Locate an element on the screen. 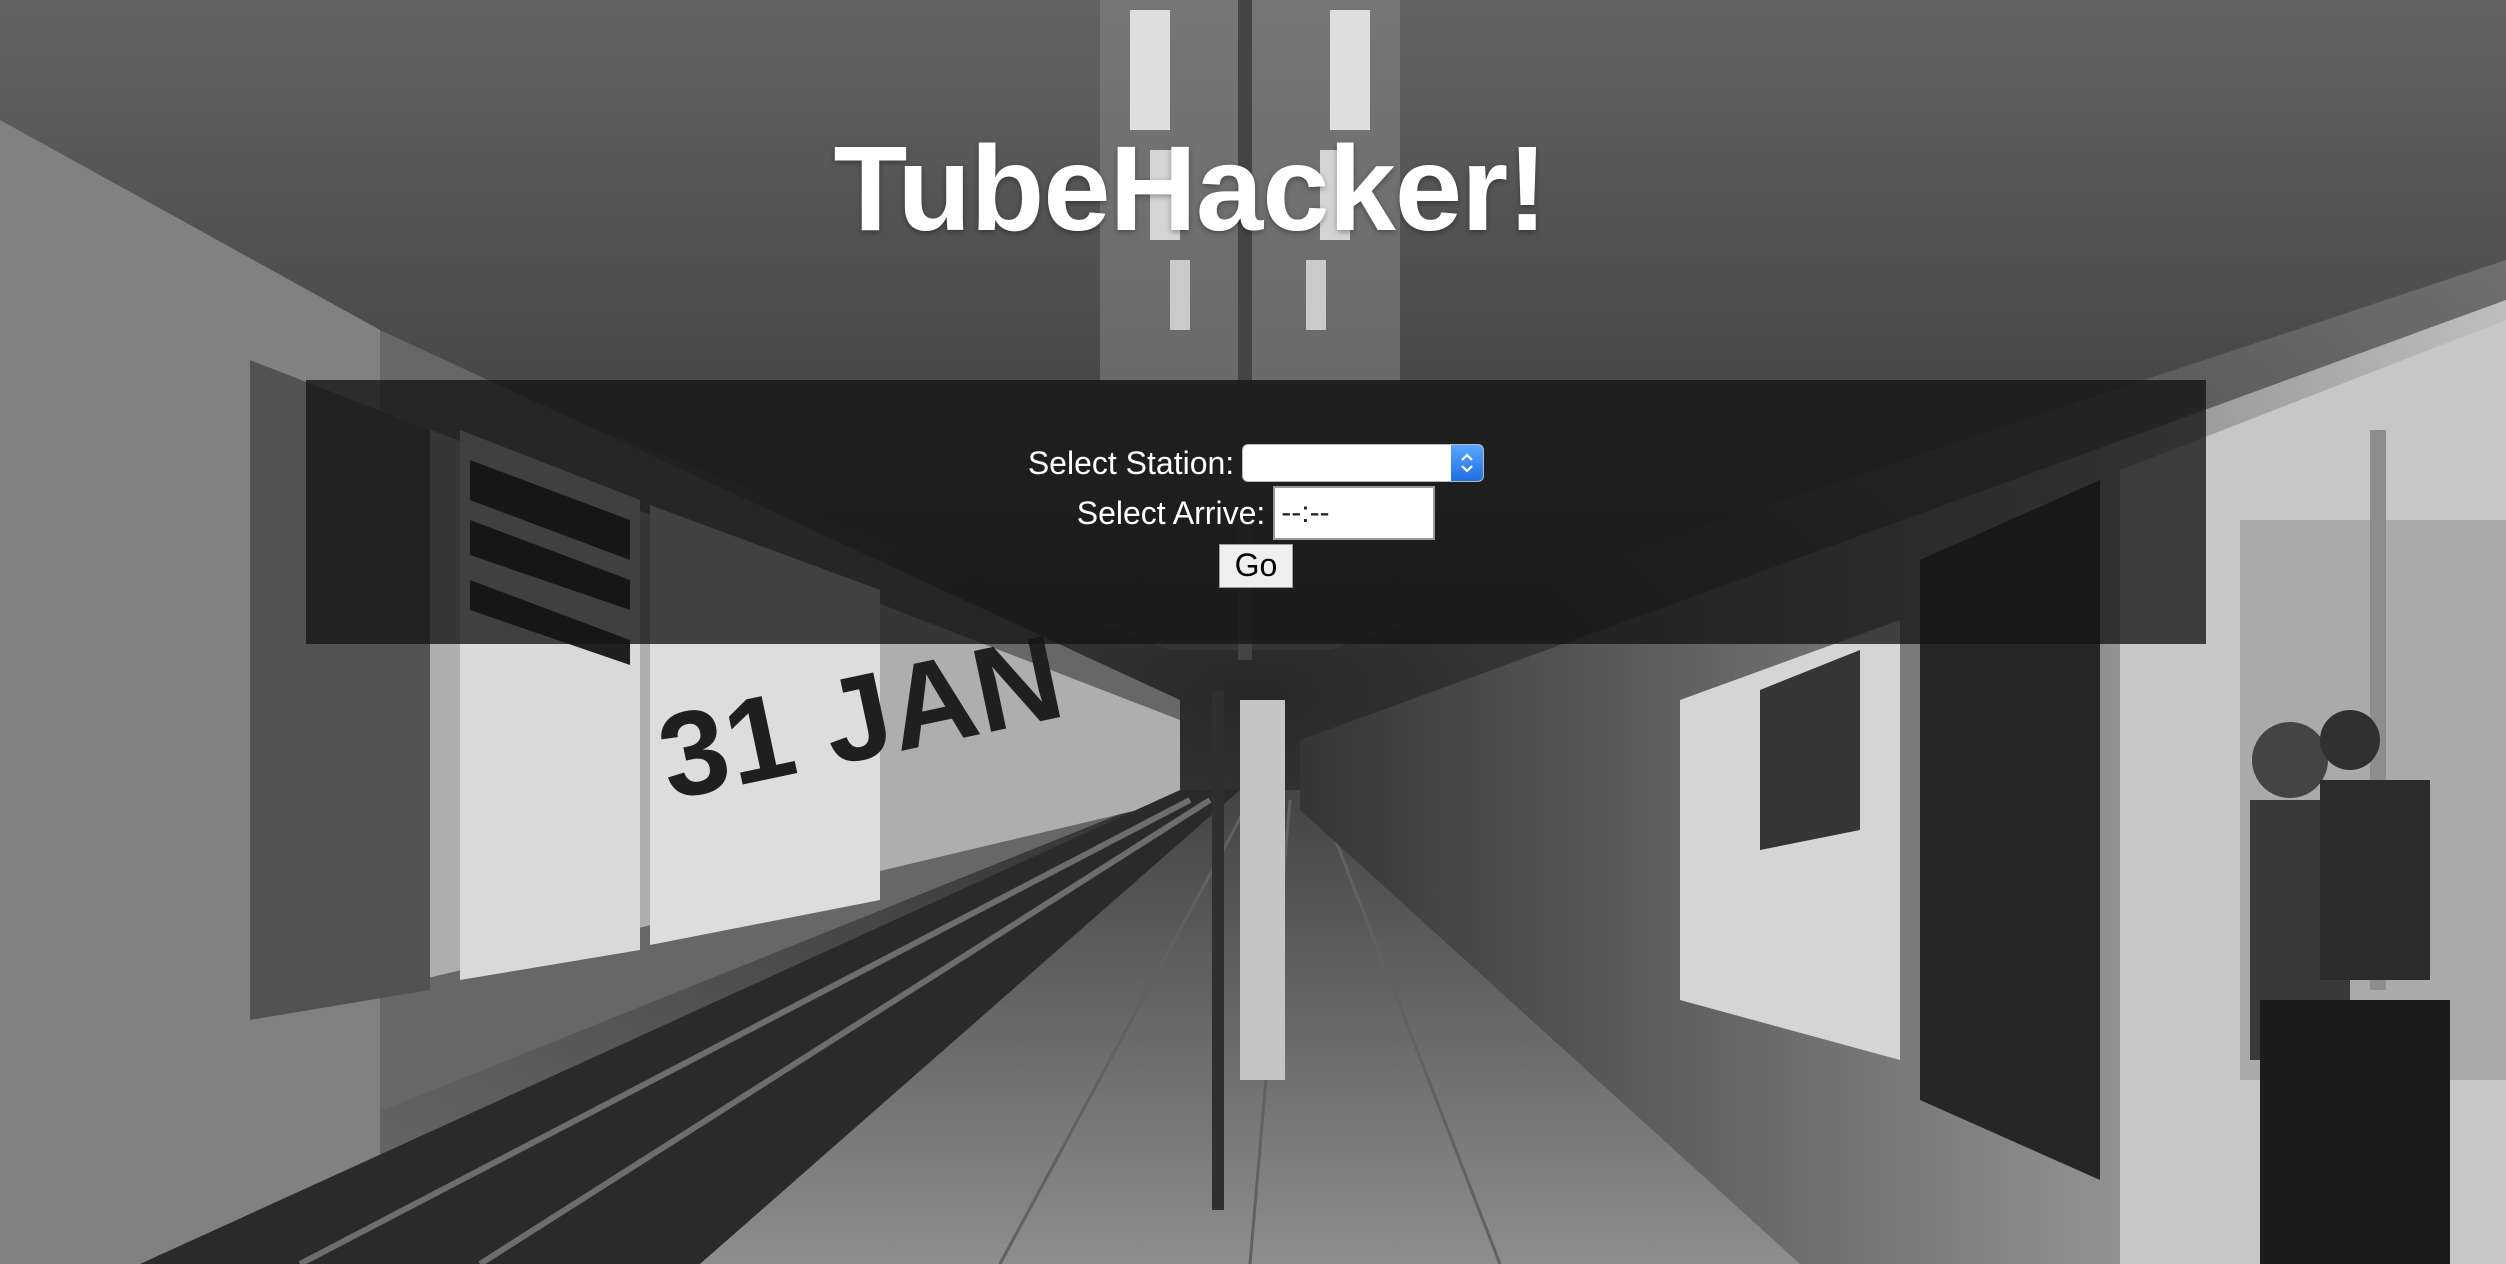  search-form: Select Station: Select Arrive: --:-- Go is located at coordinates (1256, 513).